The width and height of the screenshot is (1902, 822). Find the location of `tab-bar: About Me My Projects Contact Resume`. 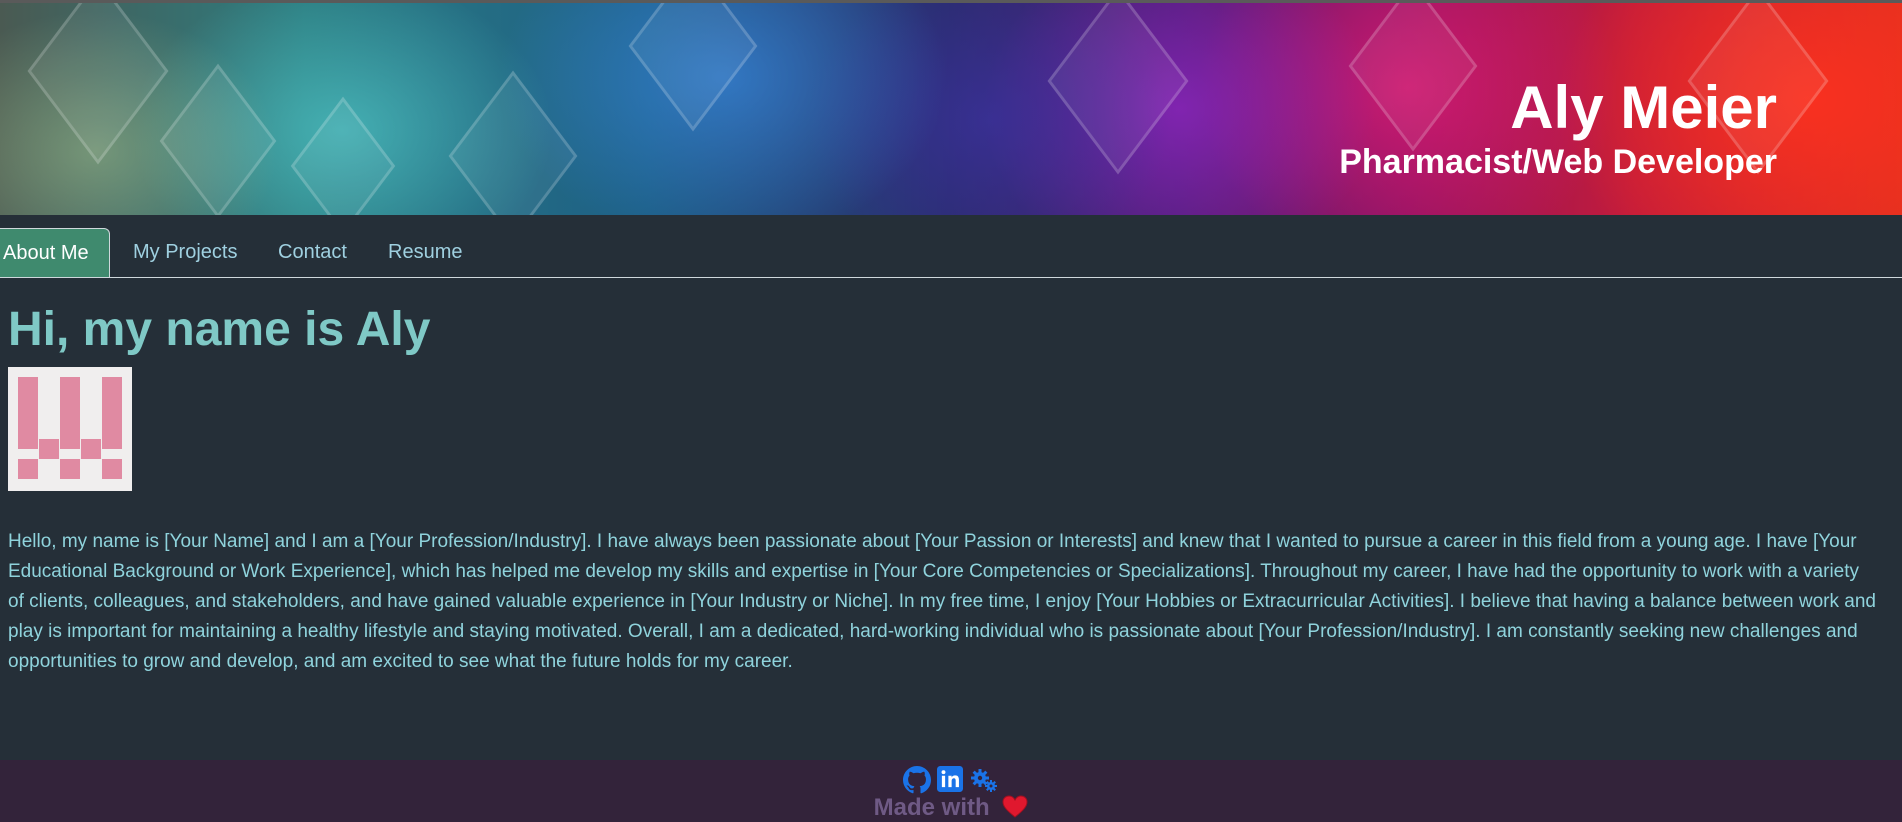

tab-bar: About Me My Projects Contact Resume is located at coordinates (951, 246).